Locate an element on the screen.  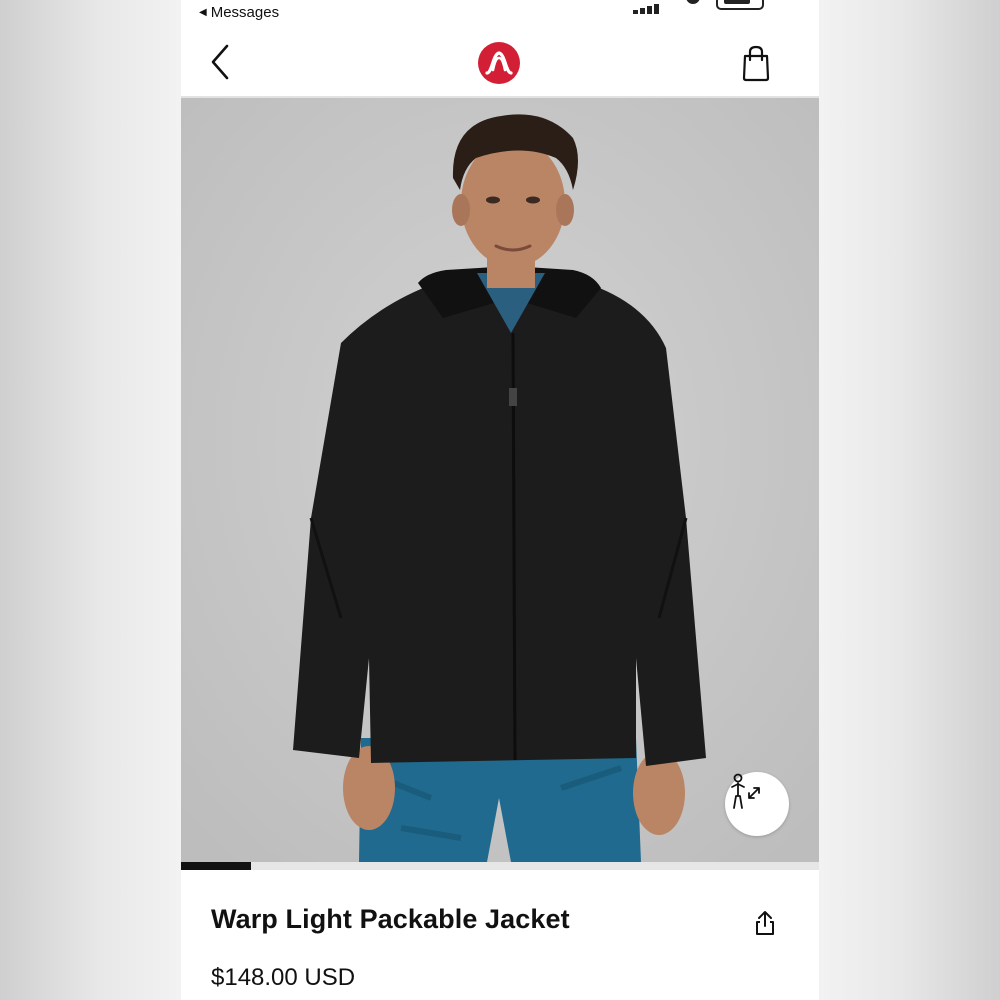
lululemon-logo is located at coordinates (499, 63).